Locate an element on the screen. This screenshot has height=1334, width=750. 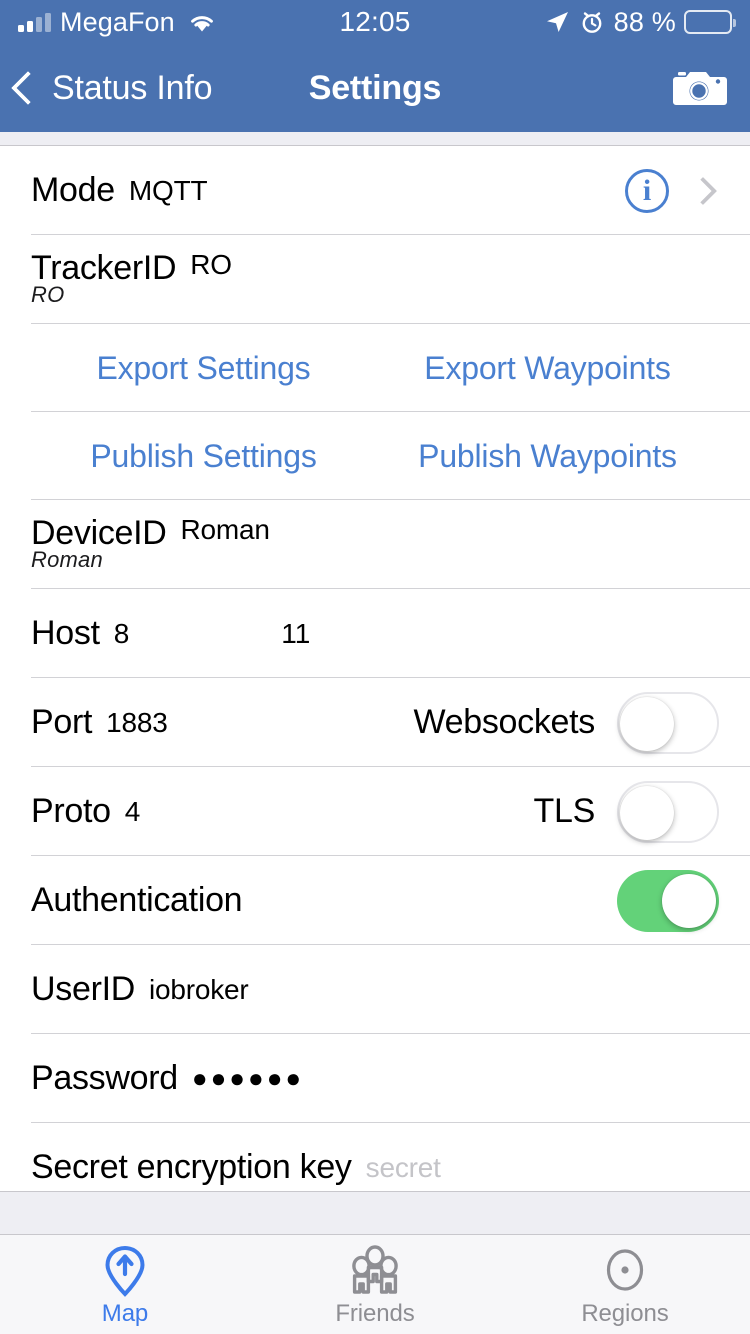
back-button: Status Info is located at coordinates (106, 88).